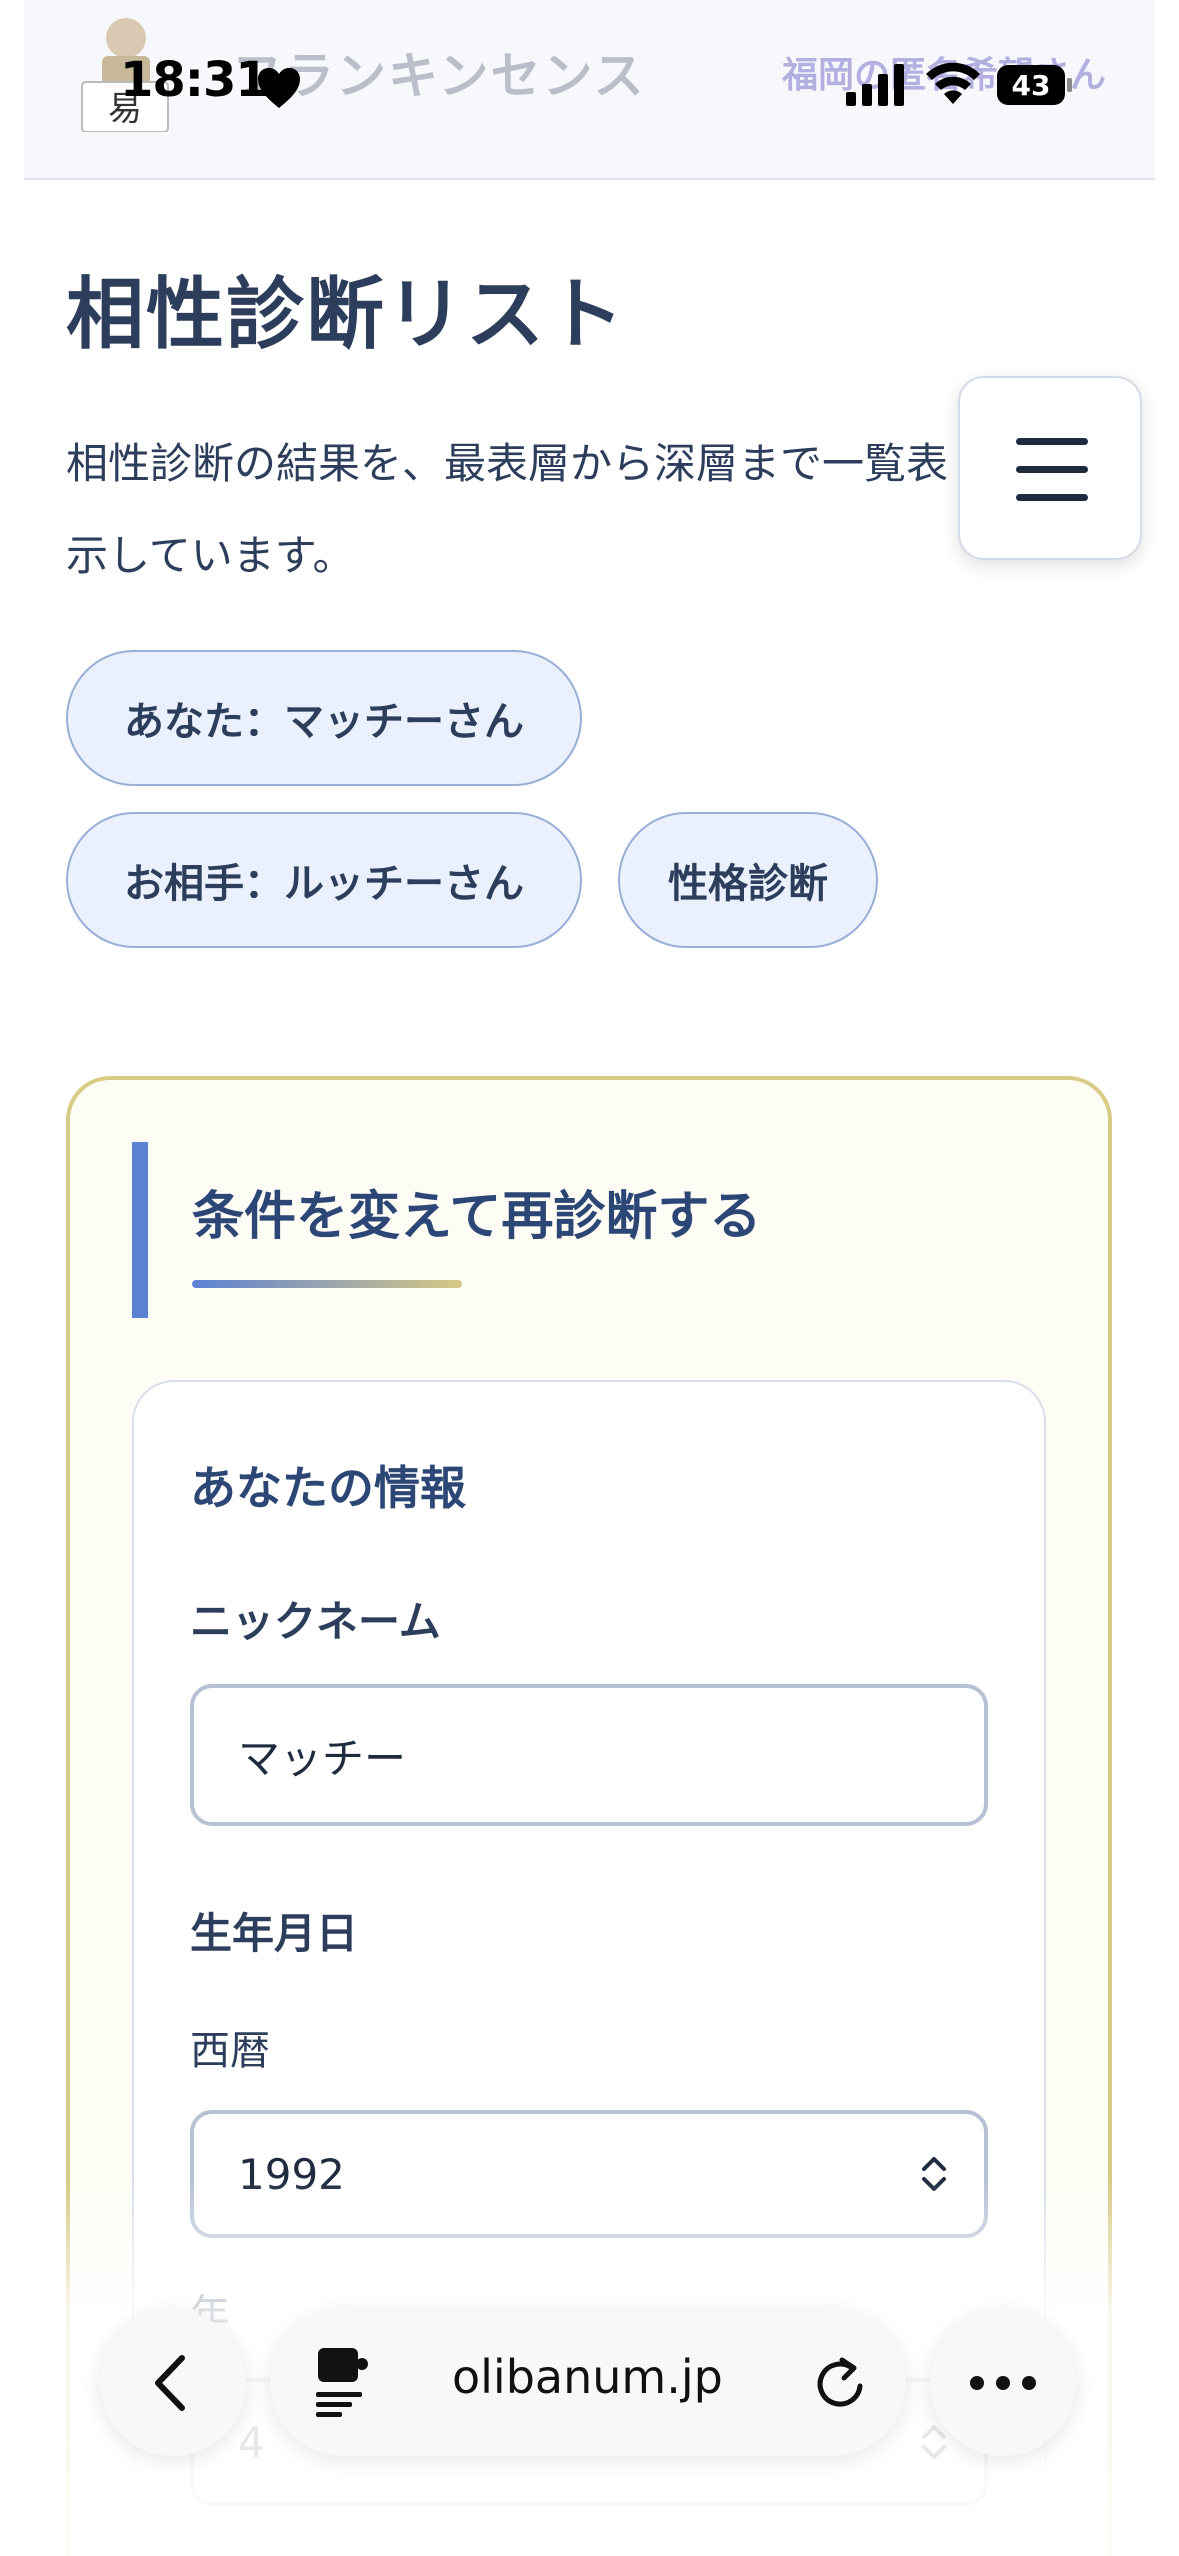  I want to click on nickname-input: マッチー, so click(589, 1755).